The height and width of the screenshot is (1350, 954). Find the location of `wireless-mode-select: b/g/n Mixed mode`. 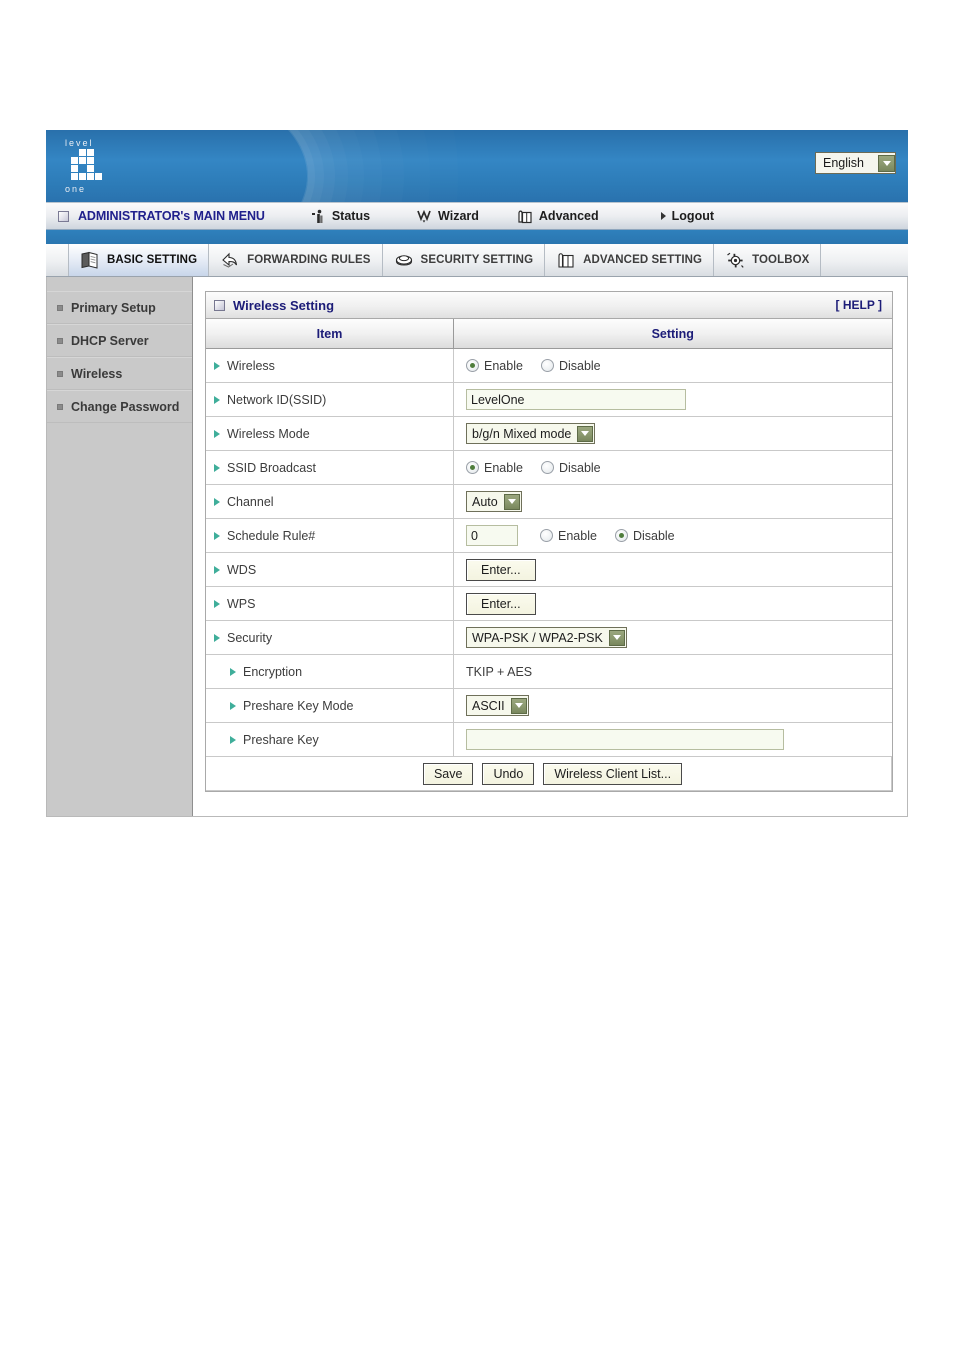

wireless-mode-select: b/g/n Mixed mode is located at coordinates (531, 433).